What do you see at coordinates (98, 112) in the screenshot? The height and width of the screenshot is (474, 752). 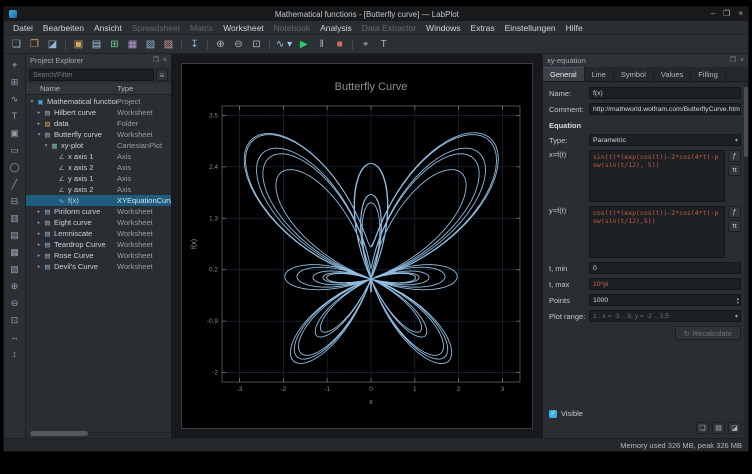 I see `tree-row-hilbert-curve: ▸ ▤ Hilbert curve Worksheet` at bounding box center [98, 112].